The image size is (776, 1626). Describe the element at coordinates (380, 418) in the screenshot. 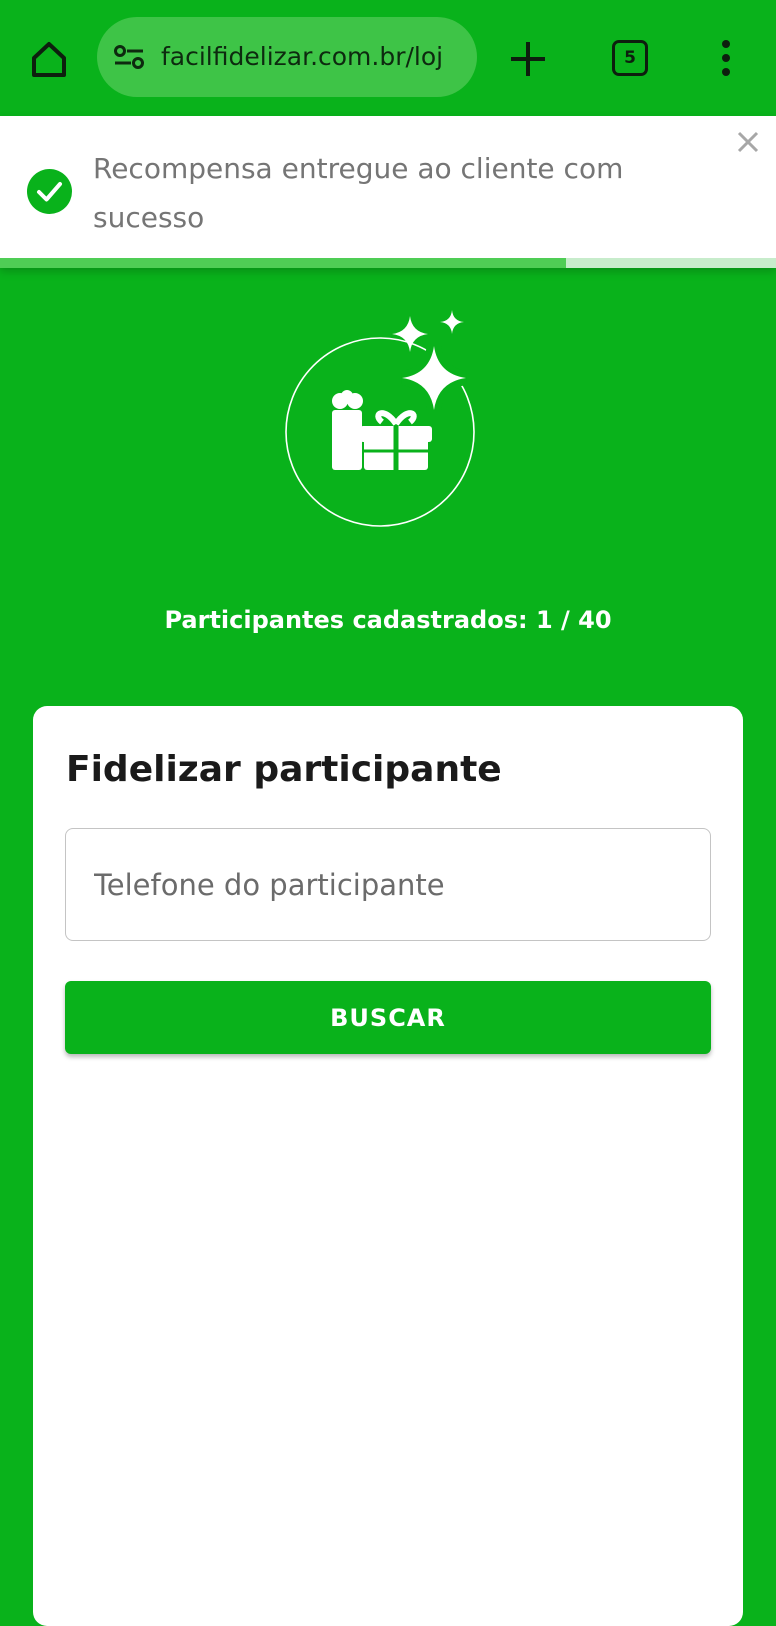

I see `gift-sparkles-icon` at that location.